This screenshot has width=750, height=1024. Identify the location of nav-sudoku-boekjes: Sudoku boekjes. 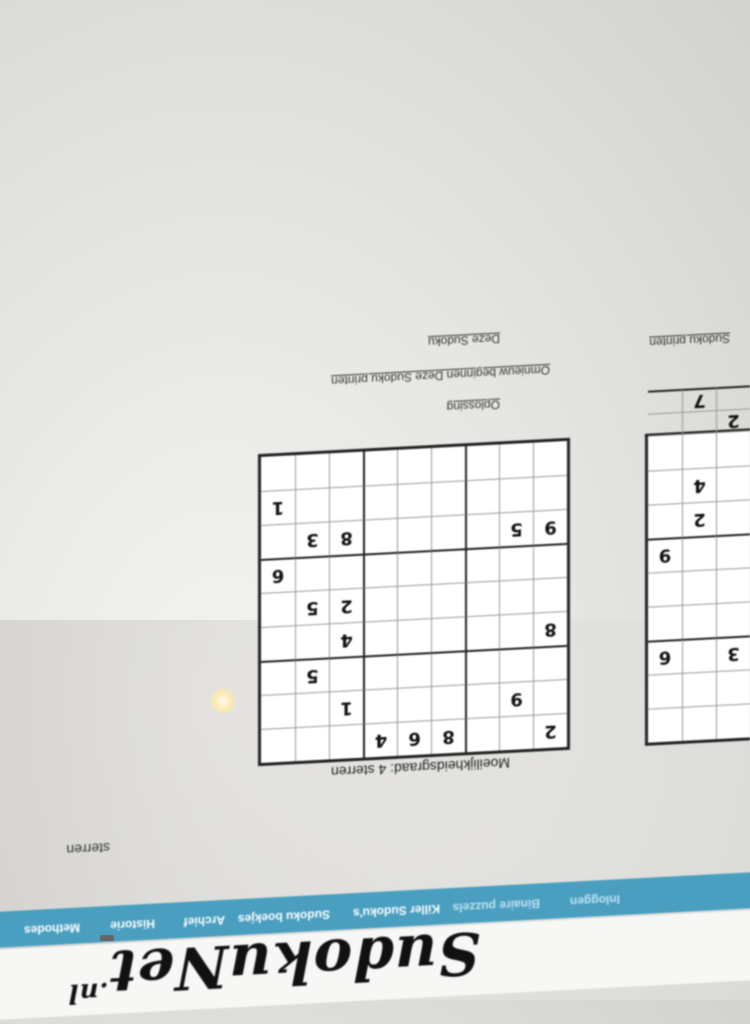
(284, 916).